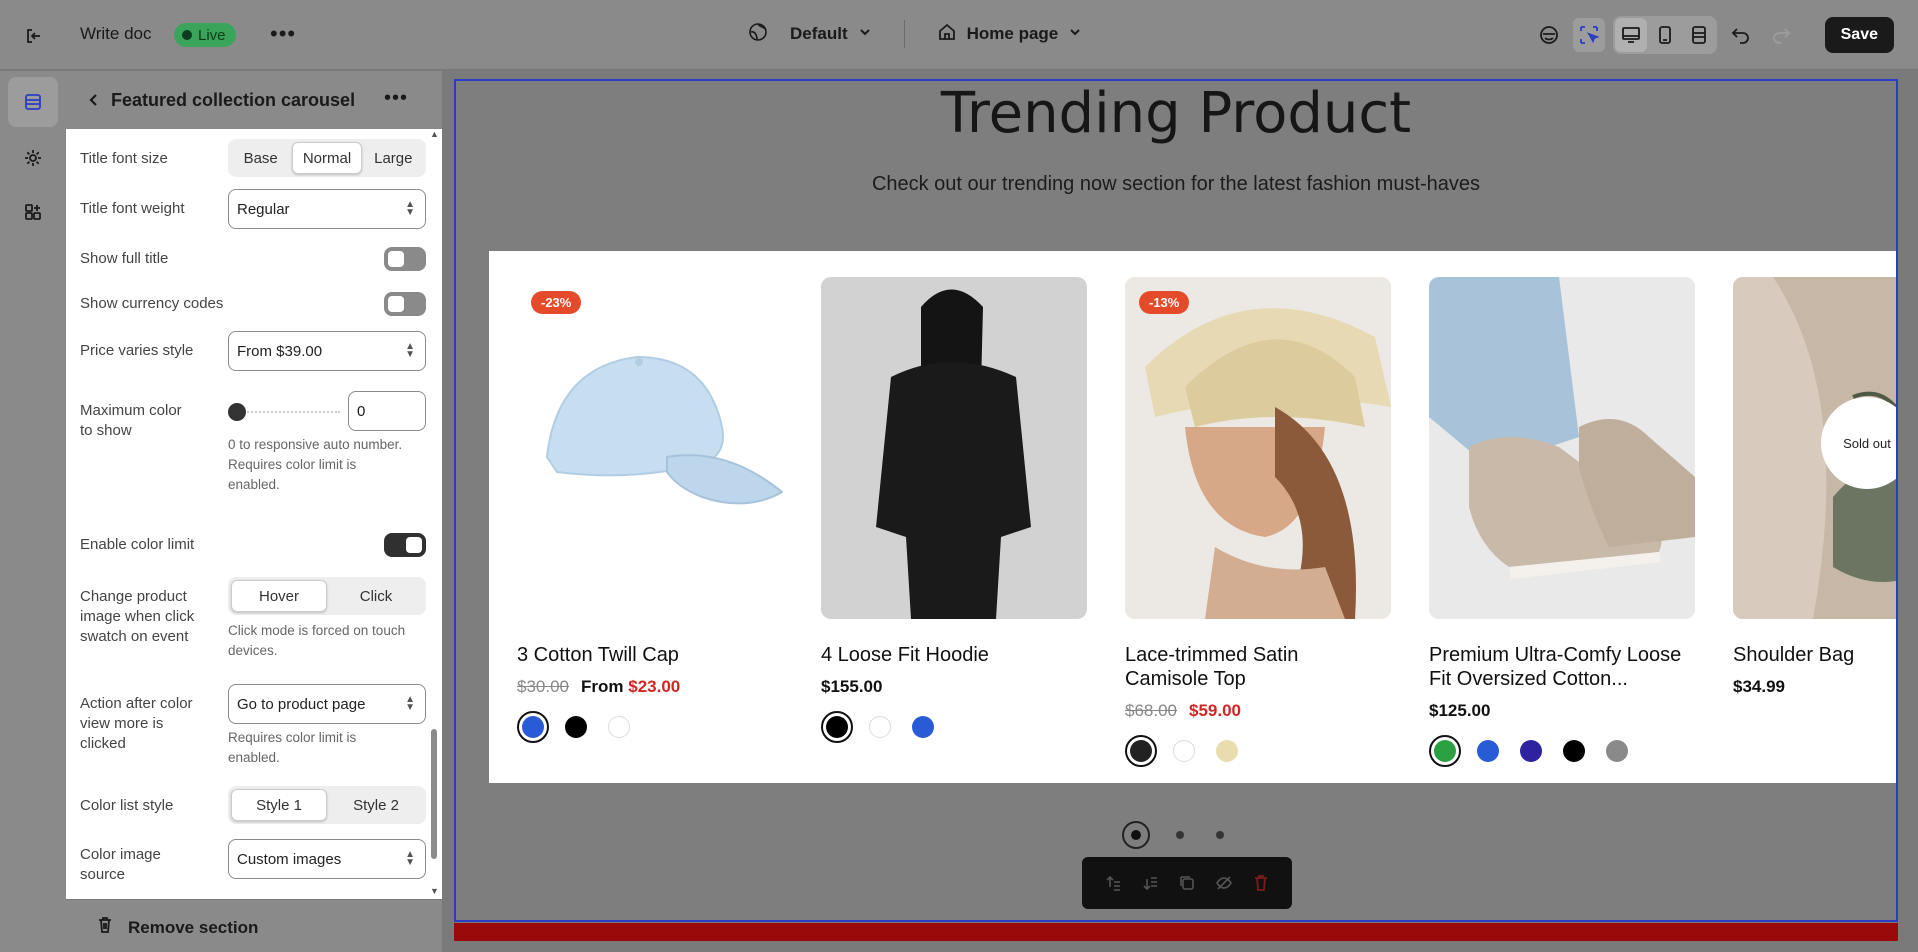 This screenshot has width=1918, height=952. Describe the element at coordinates (33, 212) in the screenshot. I see `apps-icon` at that location.